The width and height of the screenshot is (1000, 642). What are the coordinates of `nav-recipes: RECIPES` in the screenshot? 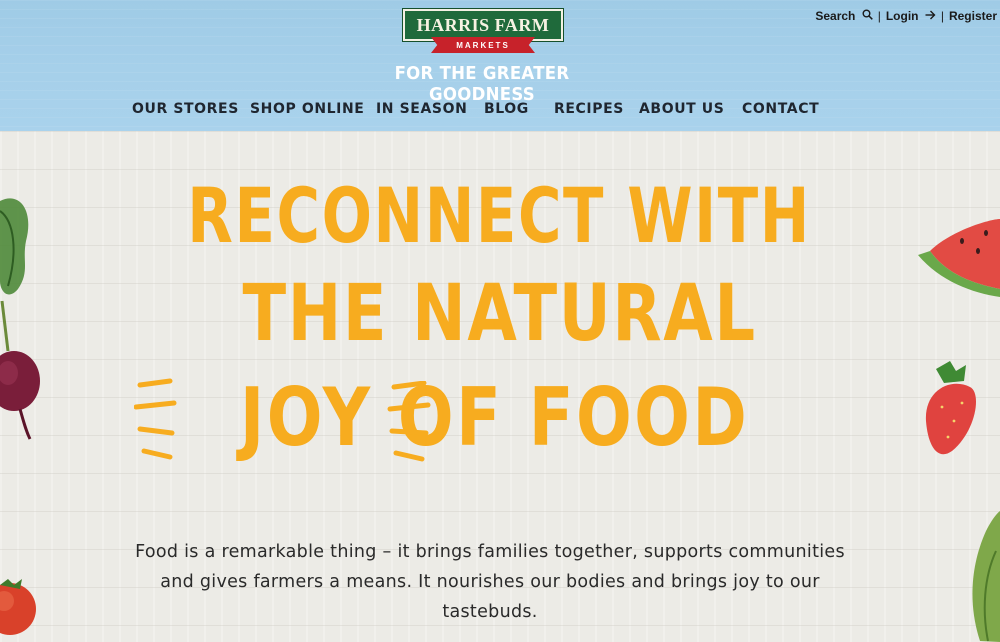 It's located at (589, 109).